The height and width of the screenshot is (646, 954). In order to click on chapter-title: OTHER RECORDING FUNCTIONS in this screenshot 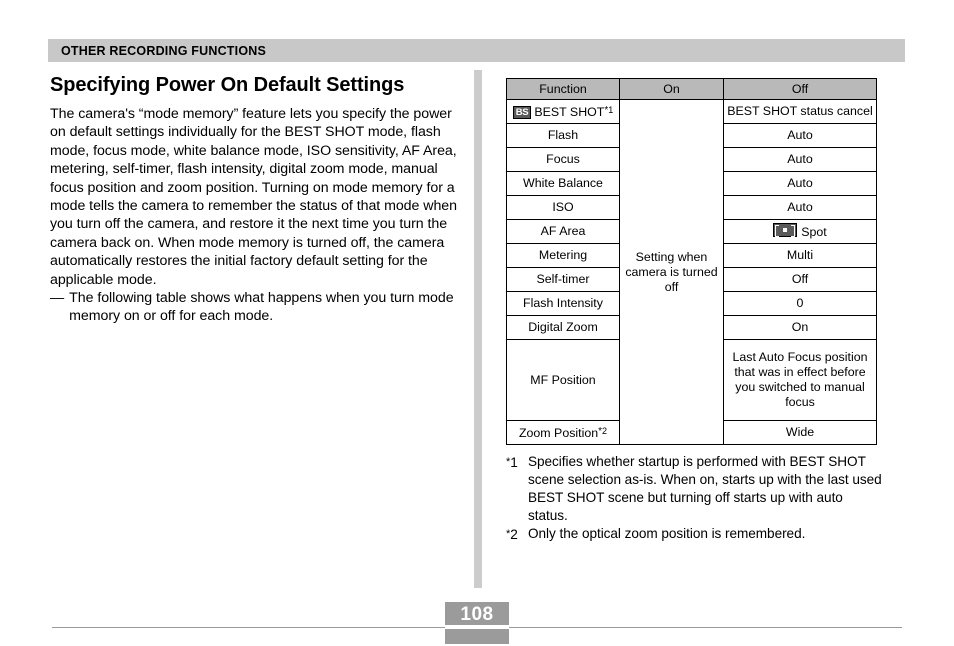, I will do `click(163, 50)`.